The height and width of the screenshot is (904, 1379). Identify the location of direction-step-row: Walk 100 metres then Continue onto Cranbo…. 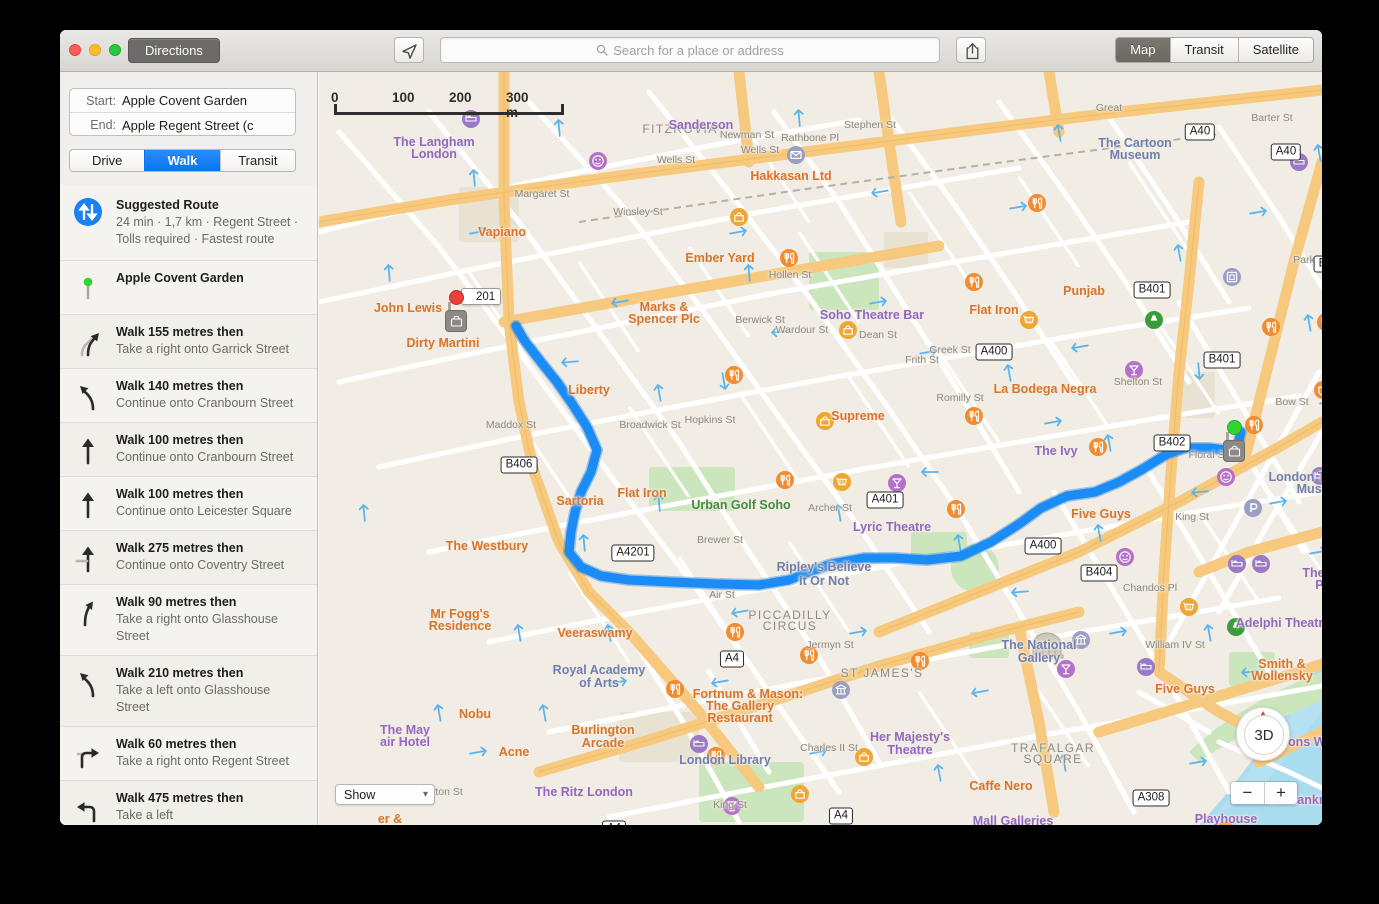
(188, 450).